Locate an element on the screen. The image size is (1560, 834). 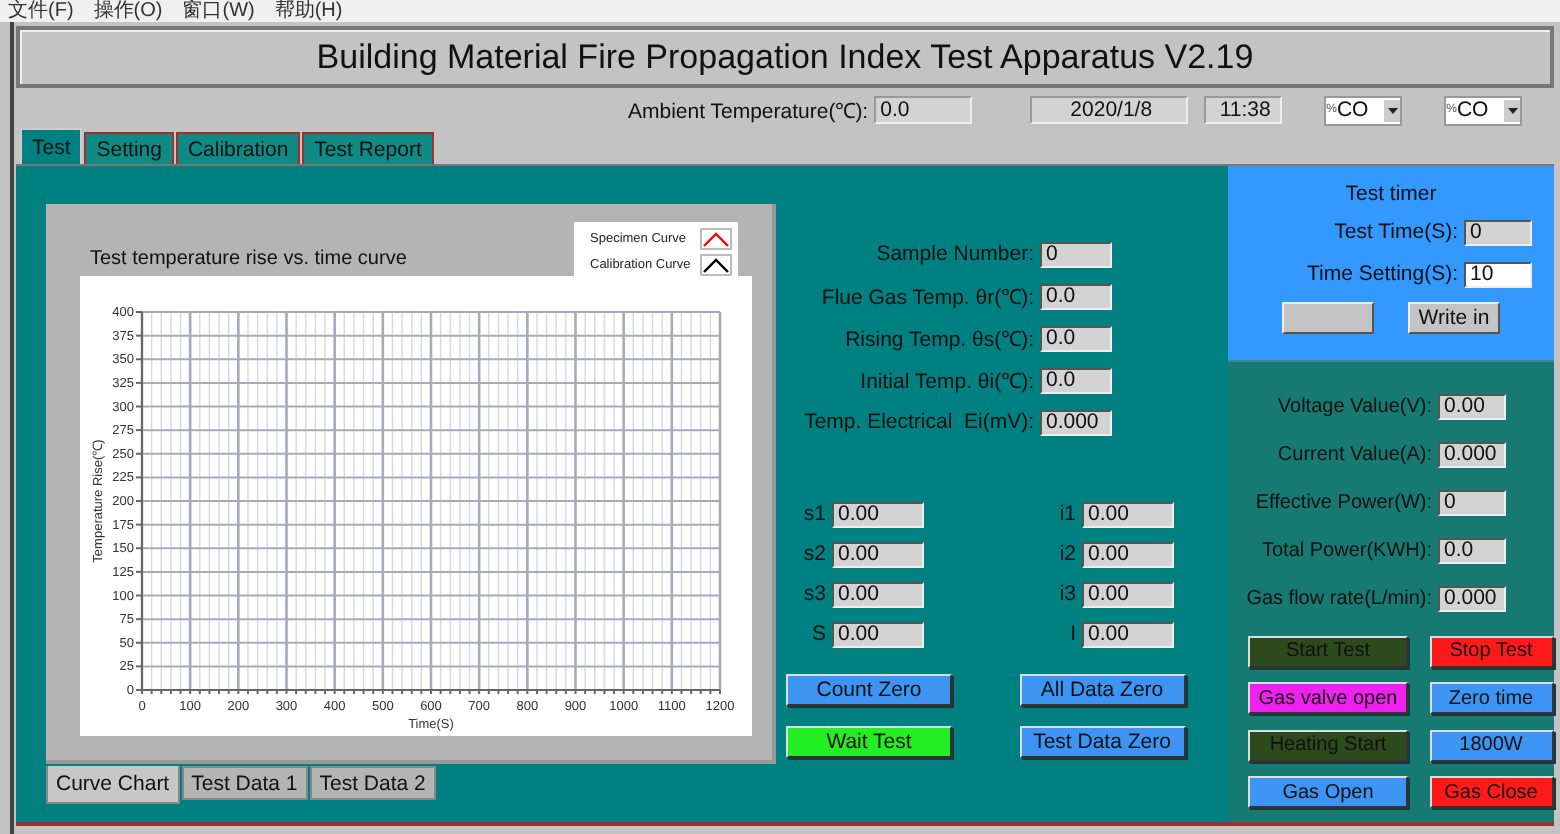
action-button: Wait Test is located at coordinates (869, 742).